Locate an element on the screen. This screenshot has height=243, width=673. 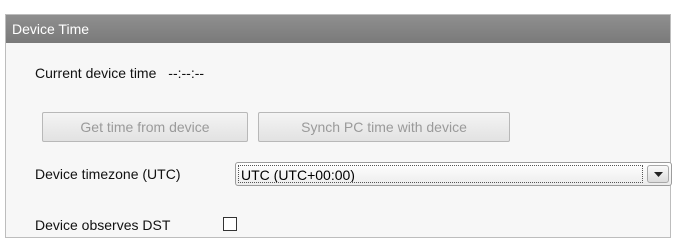
dst-label: Device observes DST is located at coordinates (103, 225).